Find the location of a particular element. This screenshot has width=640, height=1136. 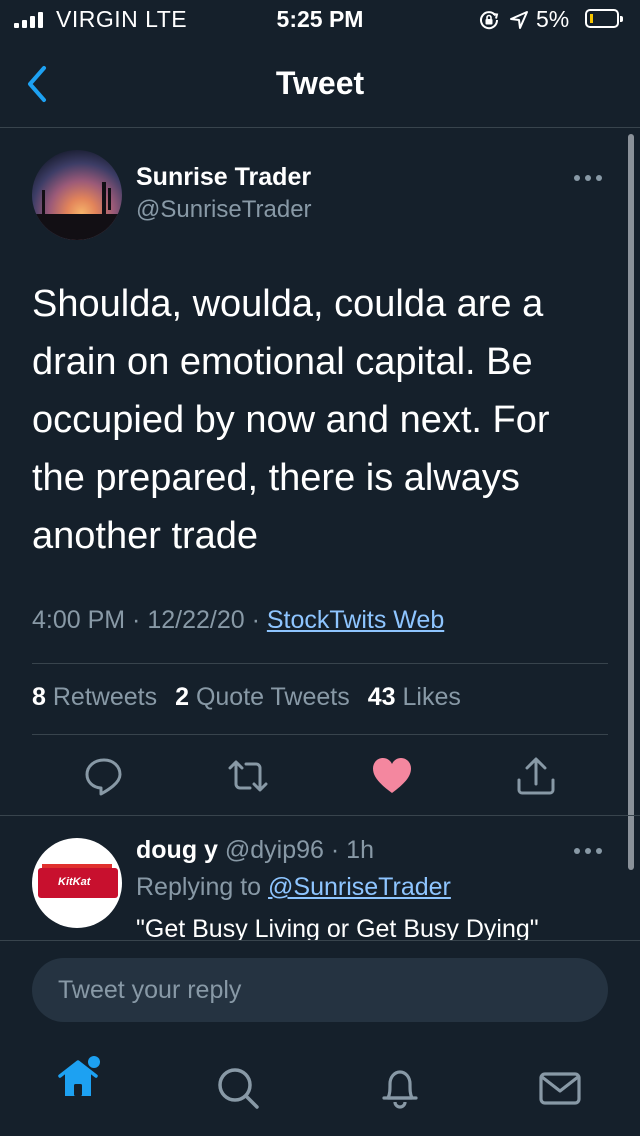

search-icon is located at coordinates (238, 1088).